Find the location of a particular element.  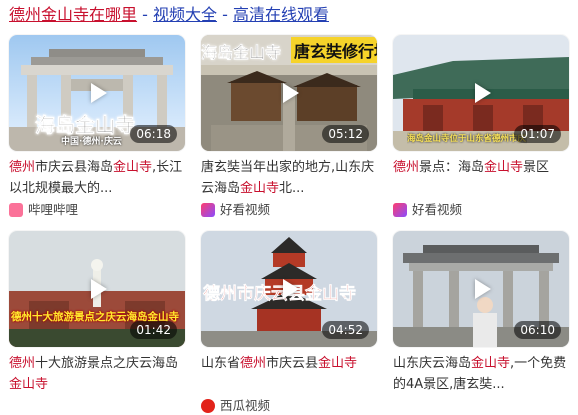

video-card: 德州市庆云县金山寺 04:52 山东省德州市庆云县金山寺 西瓜视频 is located at coordinates (289, 323).